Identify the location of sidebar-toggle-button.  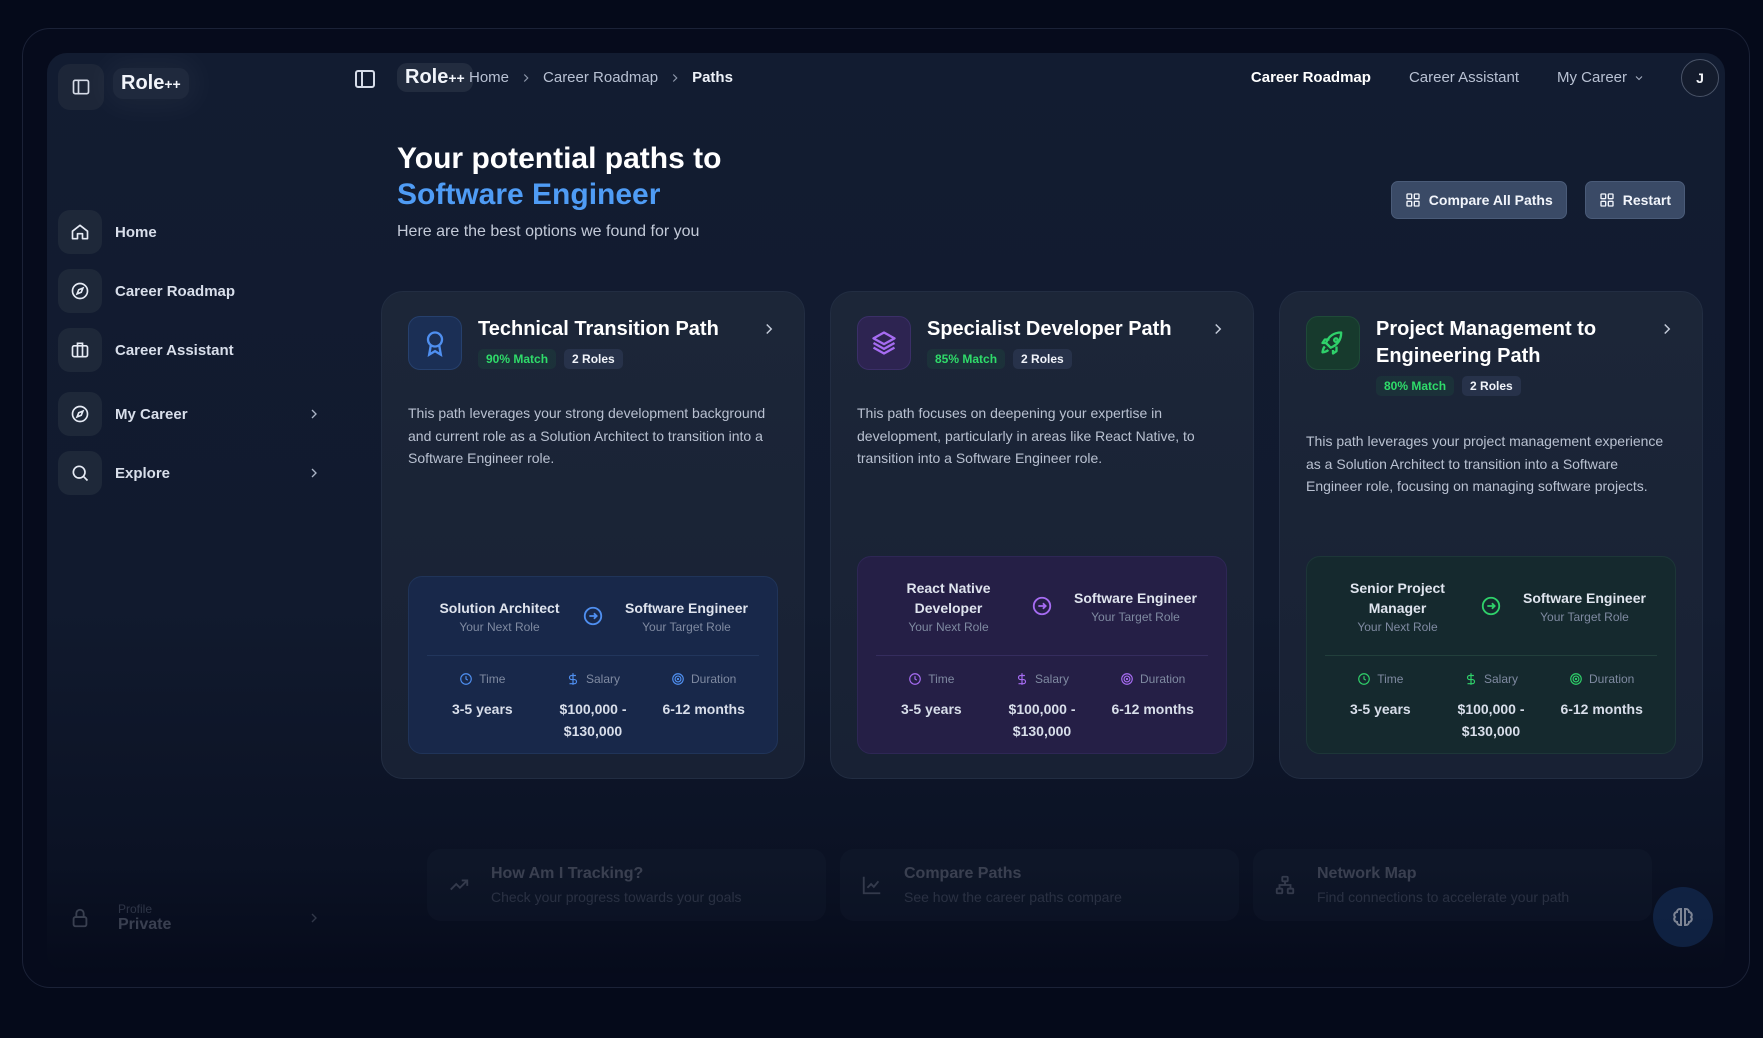
(81, 87).